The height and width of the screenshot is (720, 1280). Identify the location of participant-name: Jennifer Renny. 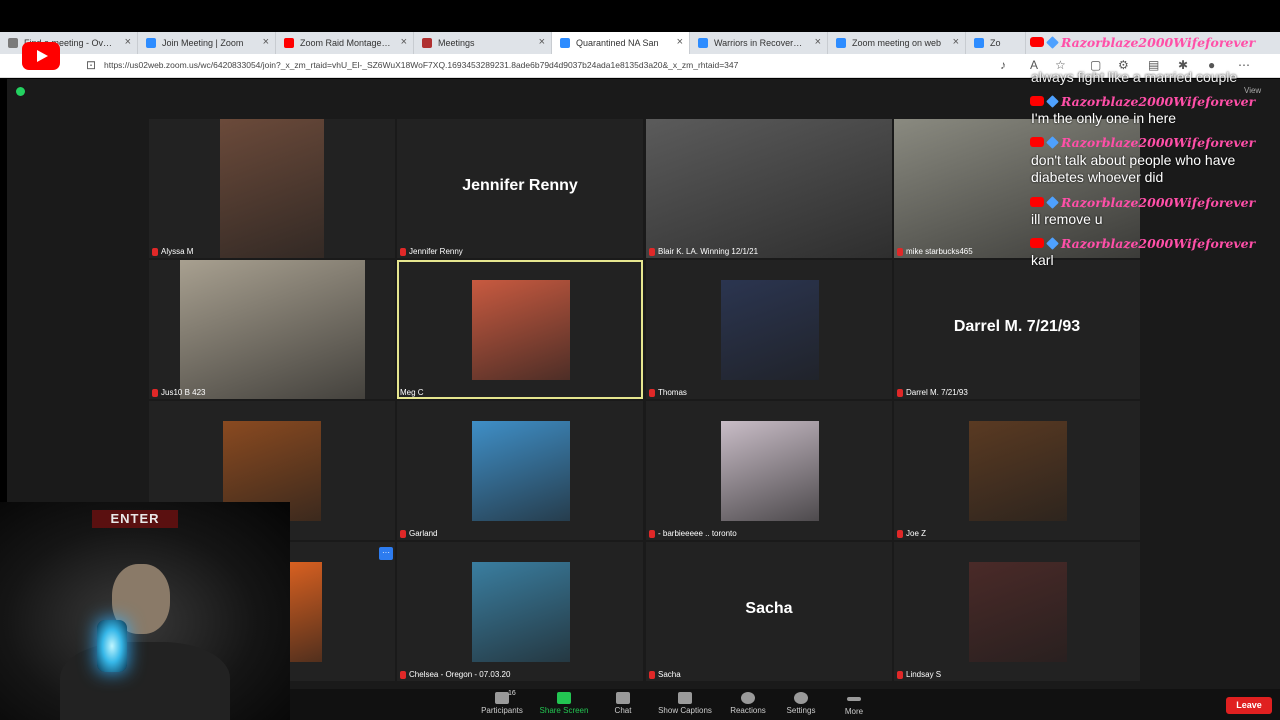
(436, 251).